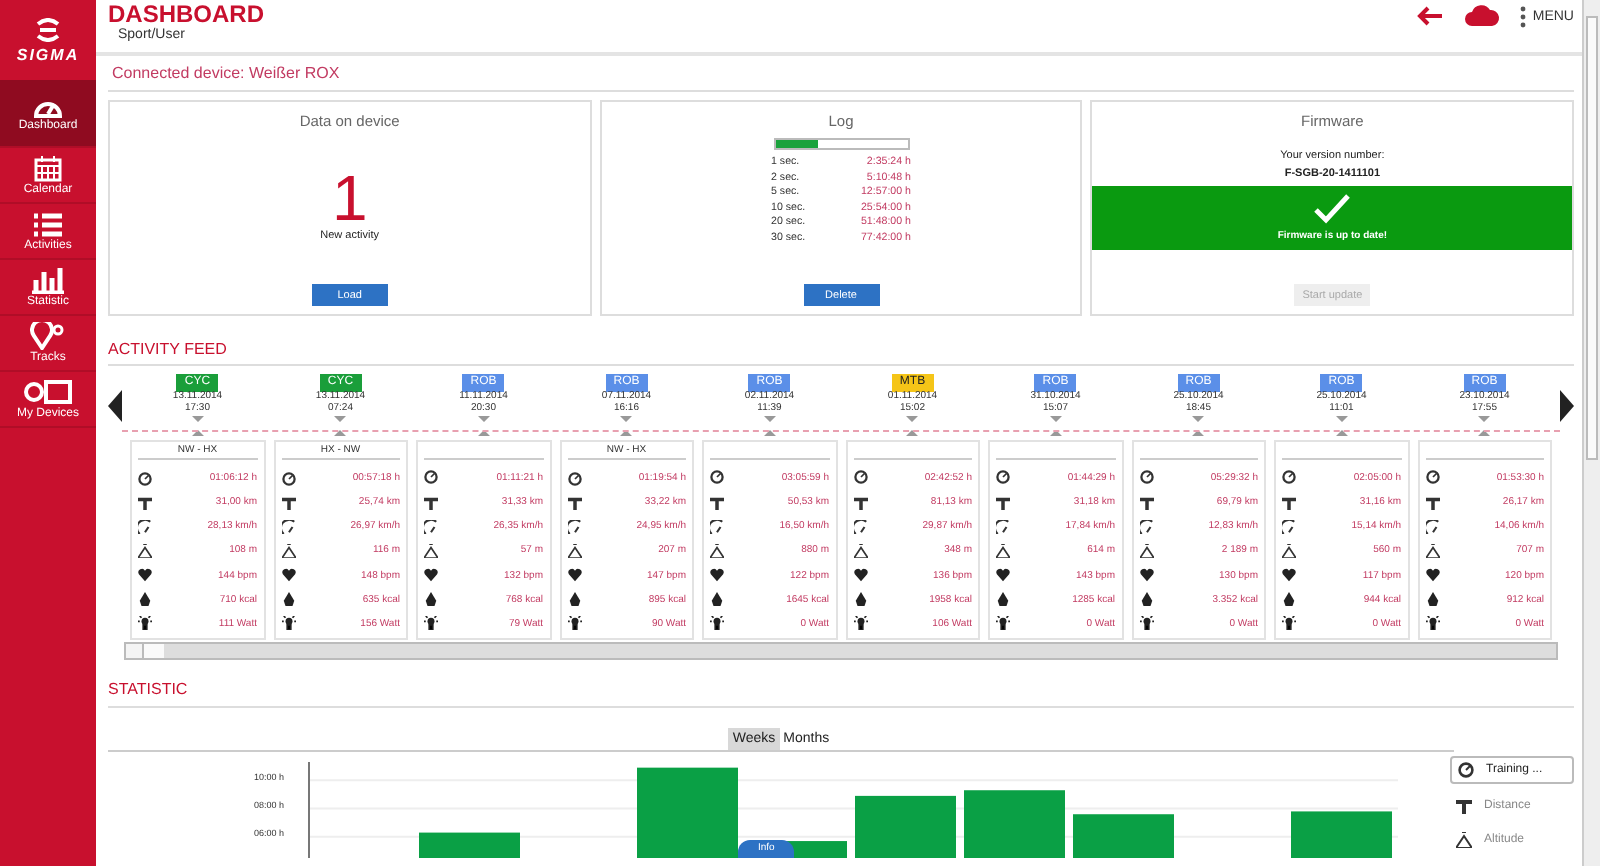  What do you see at coordinates (48, 224) in the screenshot?
I see `list-icon` at bounding box center [48, 224].